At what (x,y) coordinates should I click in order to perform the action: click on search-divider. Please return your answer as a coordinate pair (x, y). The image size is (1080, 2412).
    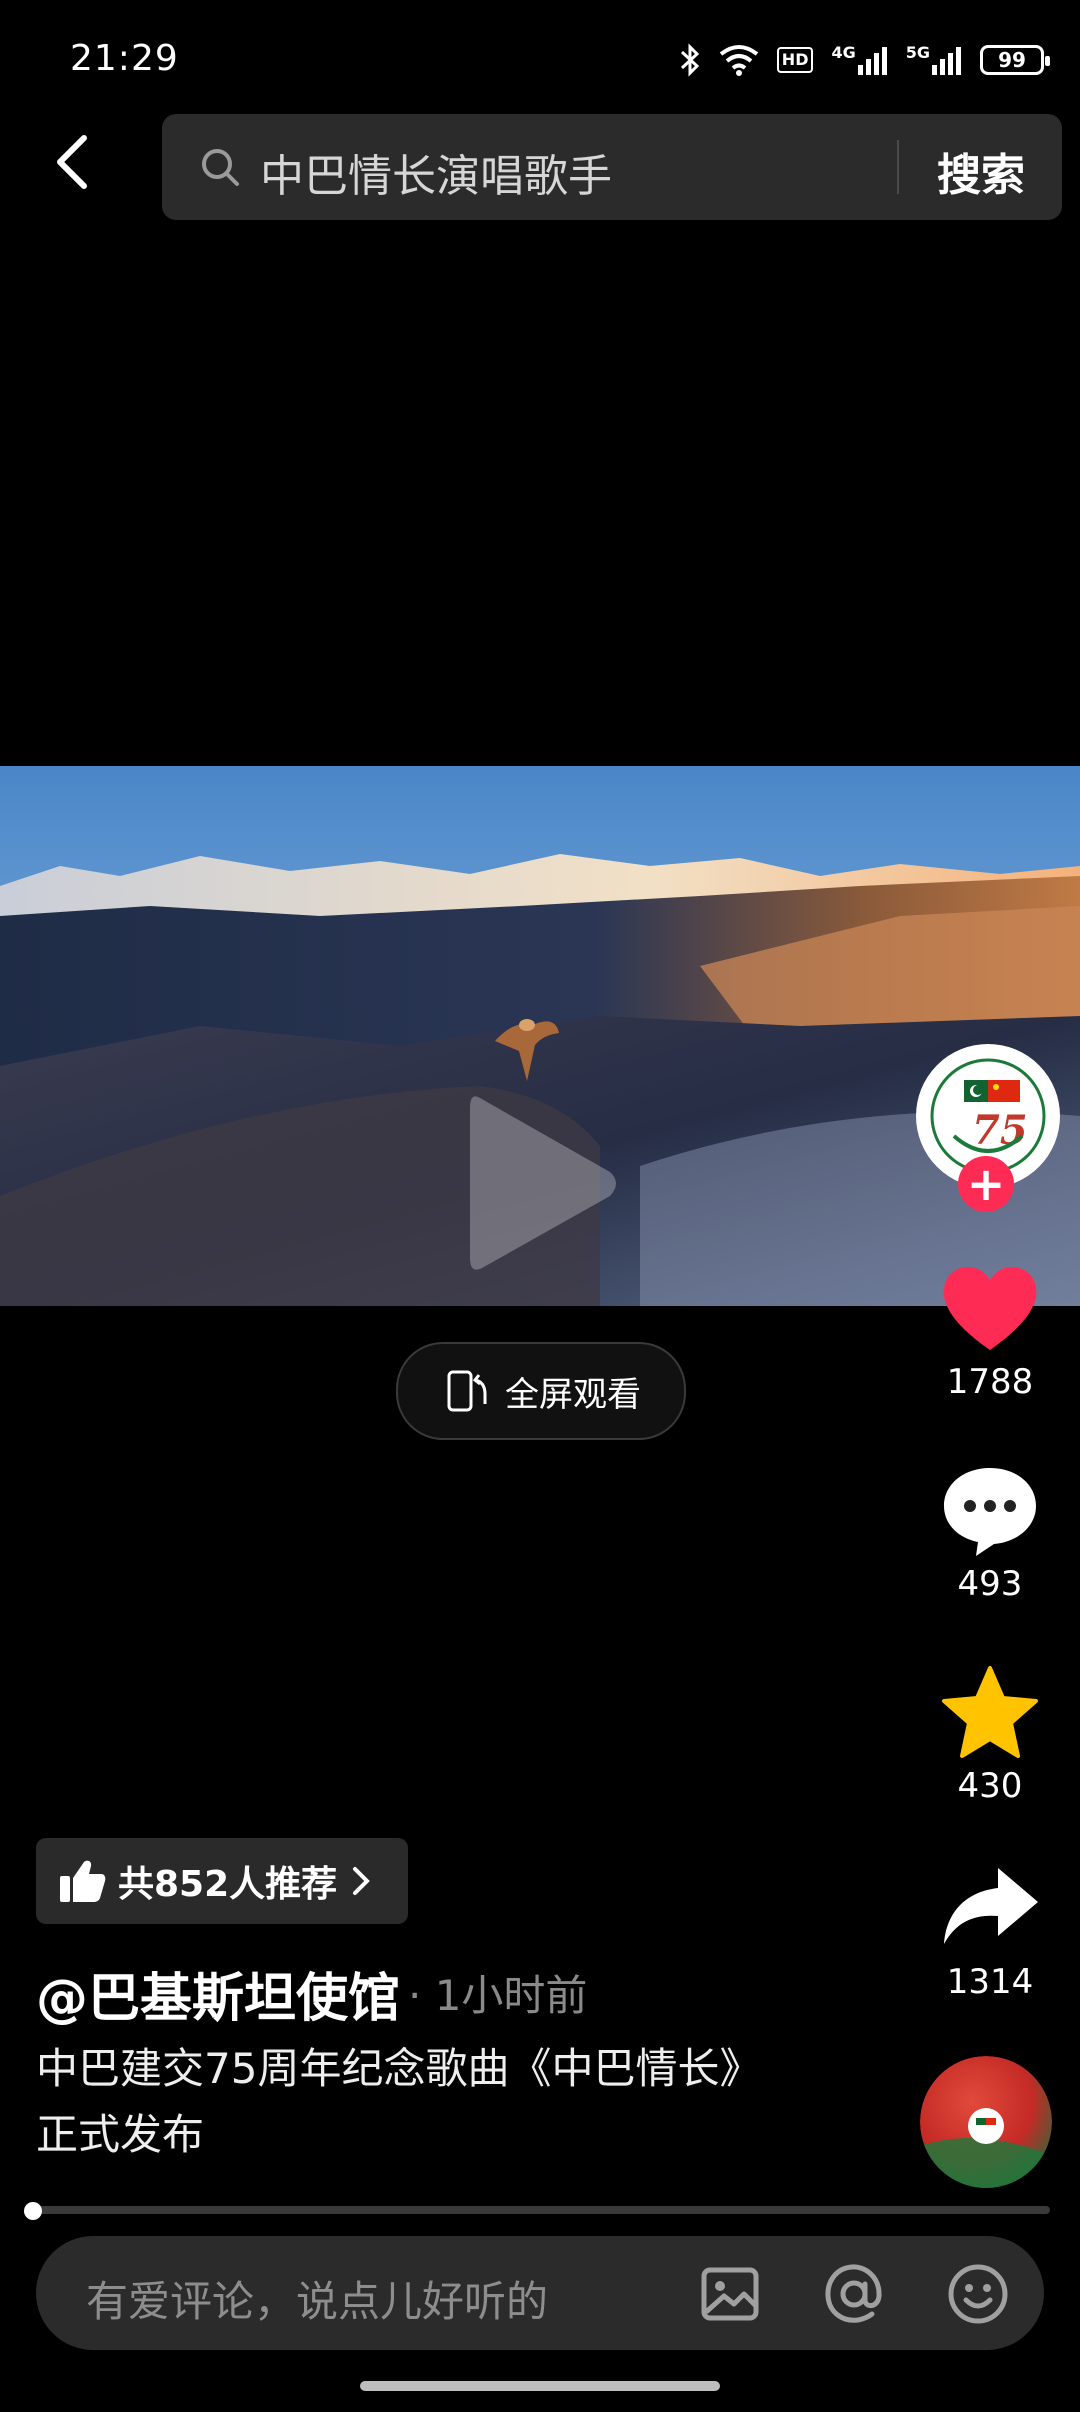
    Looking at the image, I should click on (898, 167).